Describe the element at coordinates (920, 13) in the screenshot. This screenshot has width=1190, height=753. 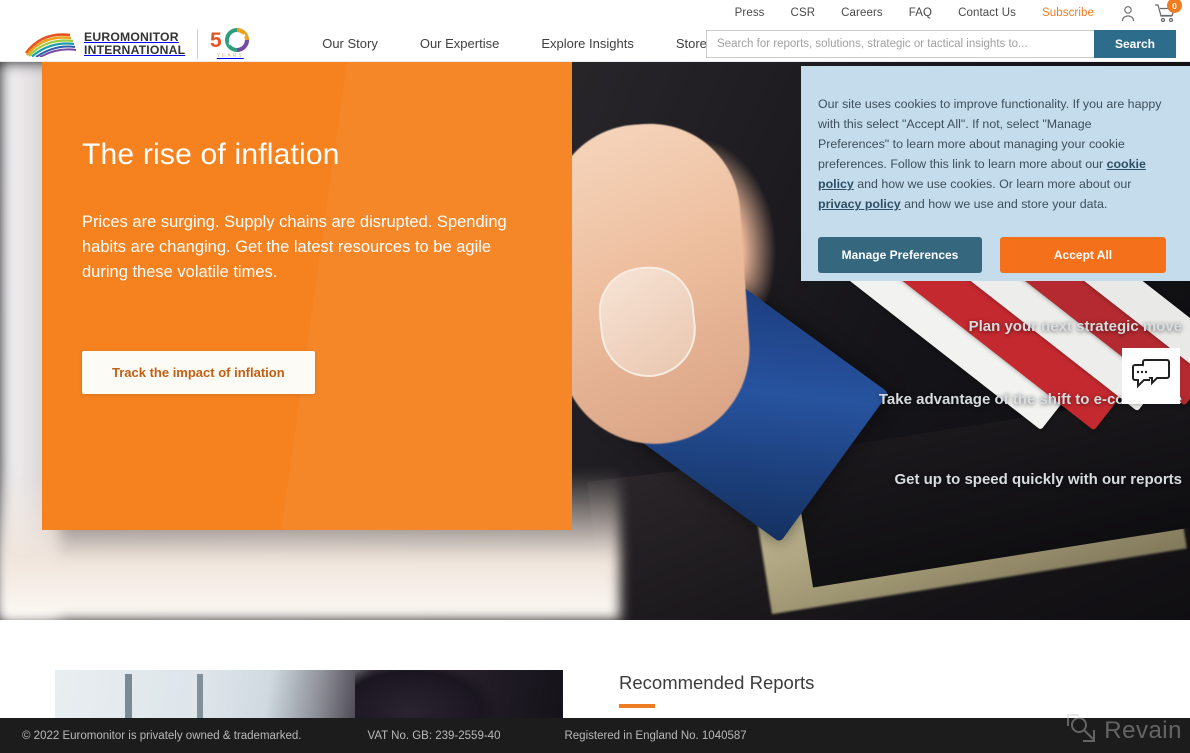
I see `utility-link-faq: FAQ` at that location.